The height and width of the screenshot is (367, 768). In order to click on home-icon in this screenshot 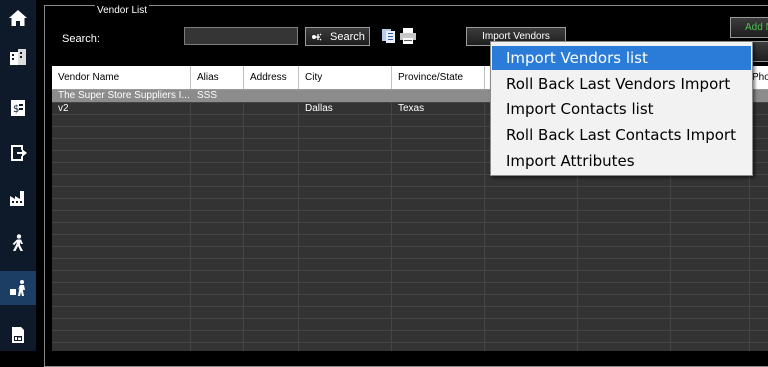, I will do `click(18, 18)`.